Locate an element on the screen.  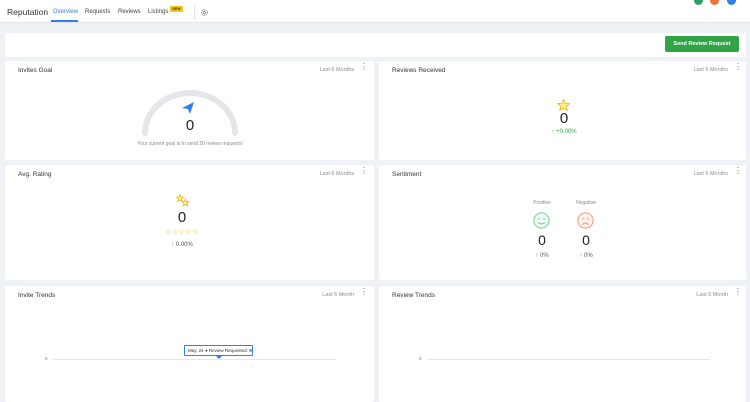
positive-change: ↑ 0% is located at coordinates (542, 256).